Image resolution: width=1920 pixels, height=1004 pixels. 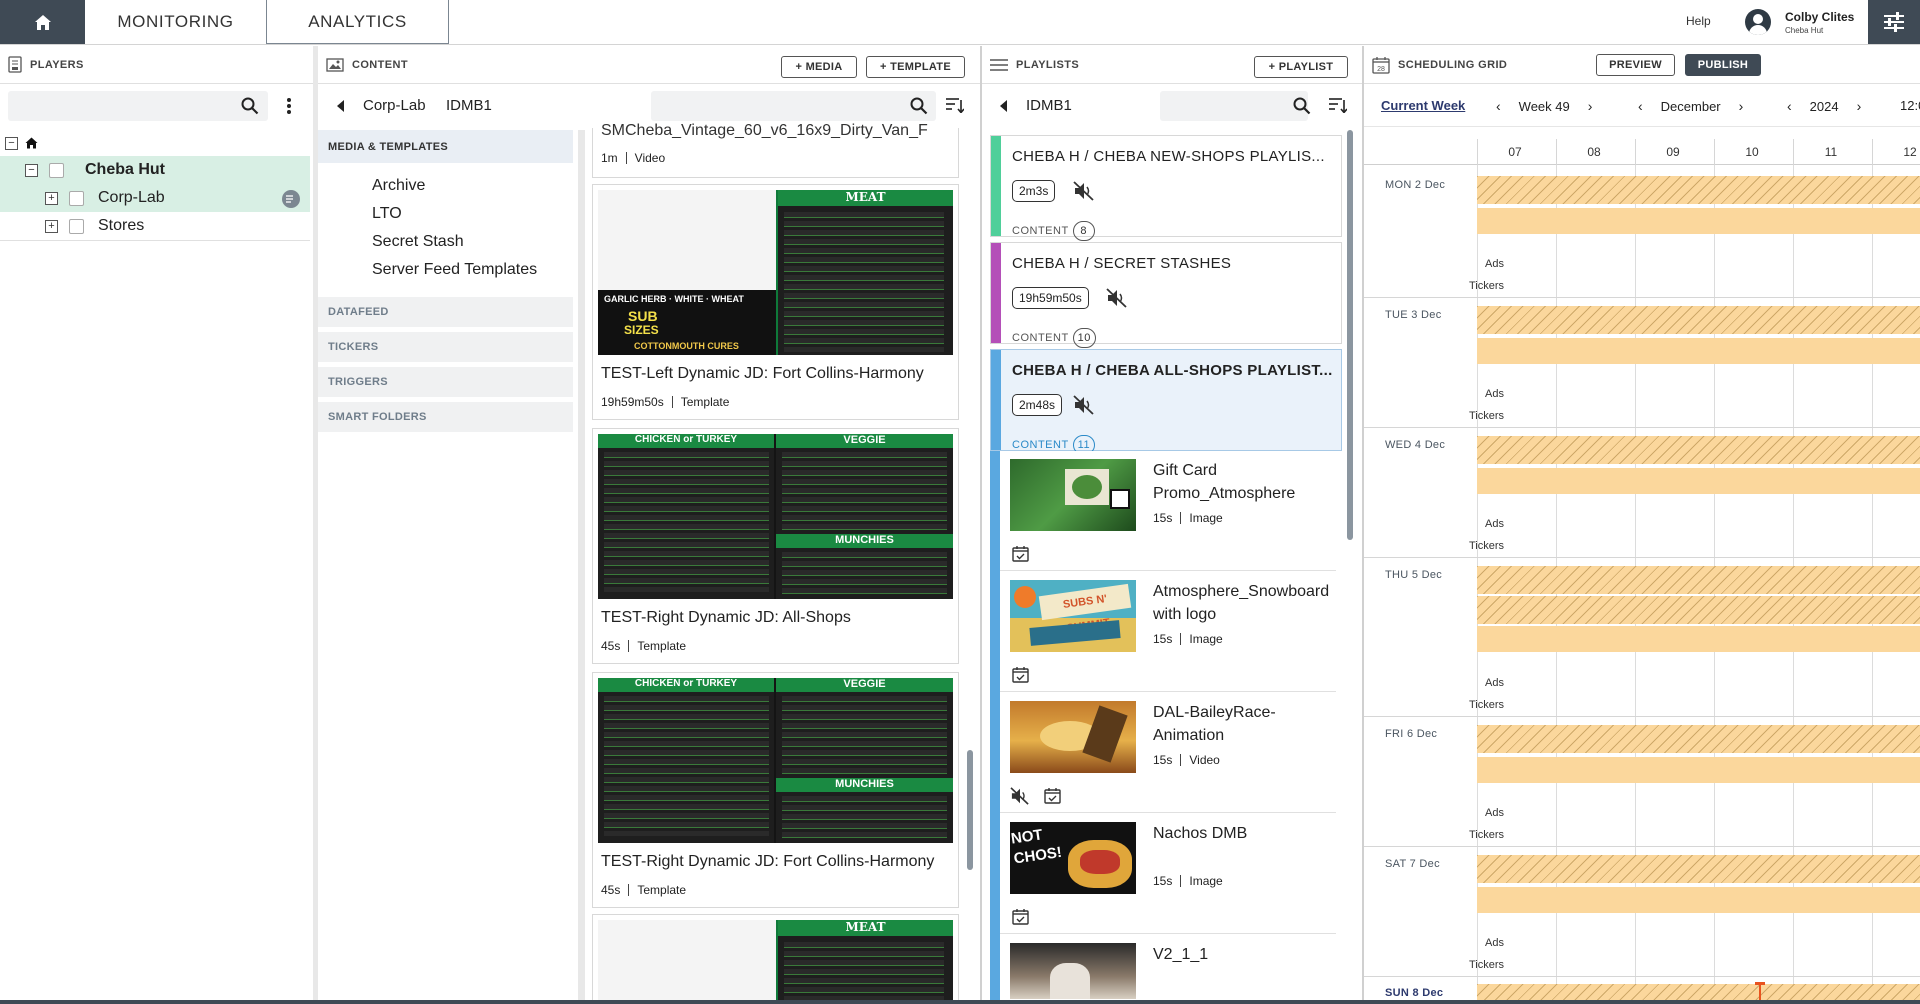 I want to click on playlist-item: NOT CHOS! Nachos DMB 15s Image, so click(x=1168, y=874).